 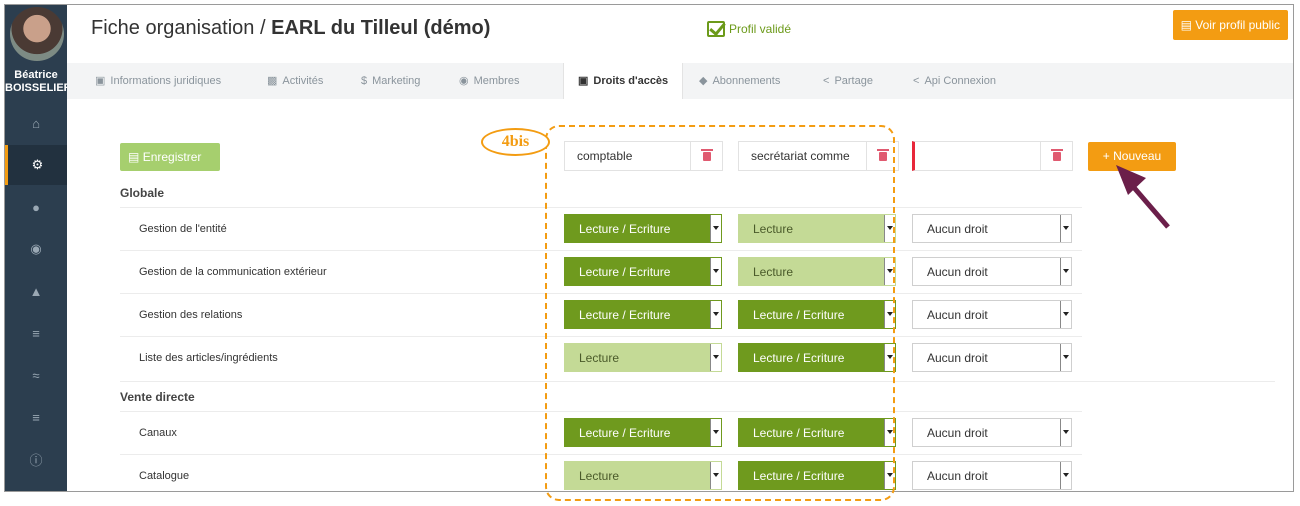 What do you see at coordinates (1132, 156) in the screenshot?
I see `new-role-button: + Nouveau` at bounding box center [1132, 156].